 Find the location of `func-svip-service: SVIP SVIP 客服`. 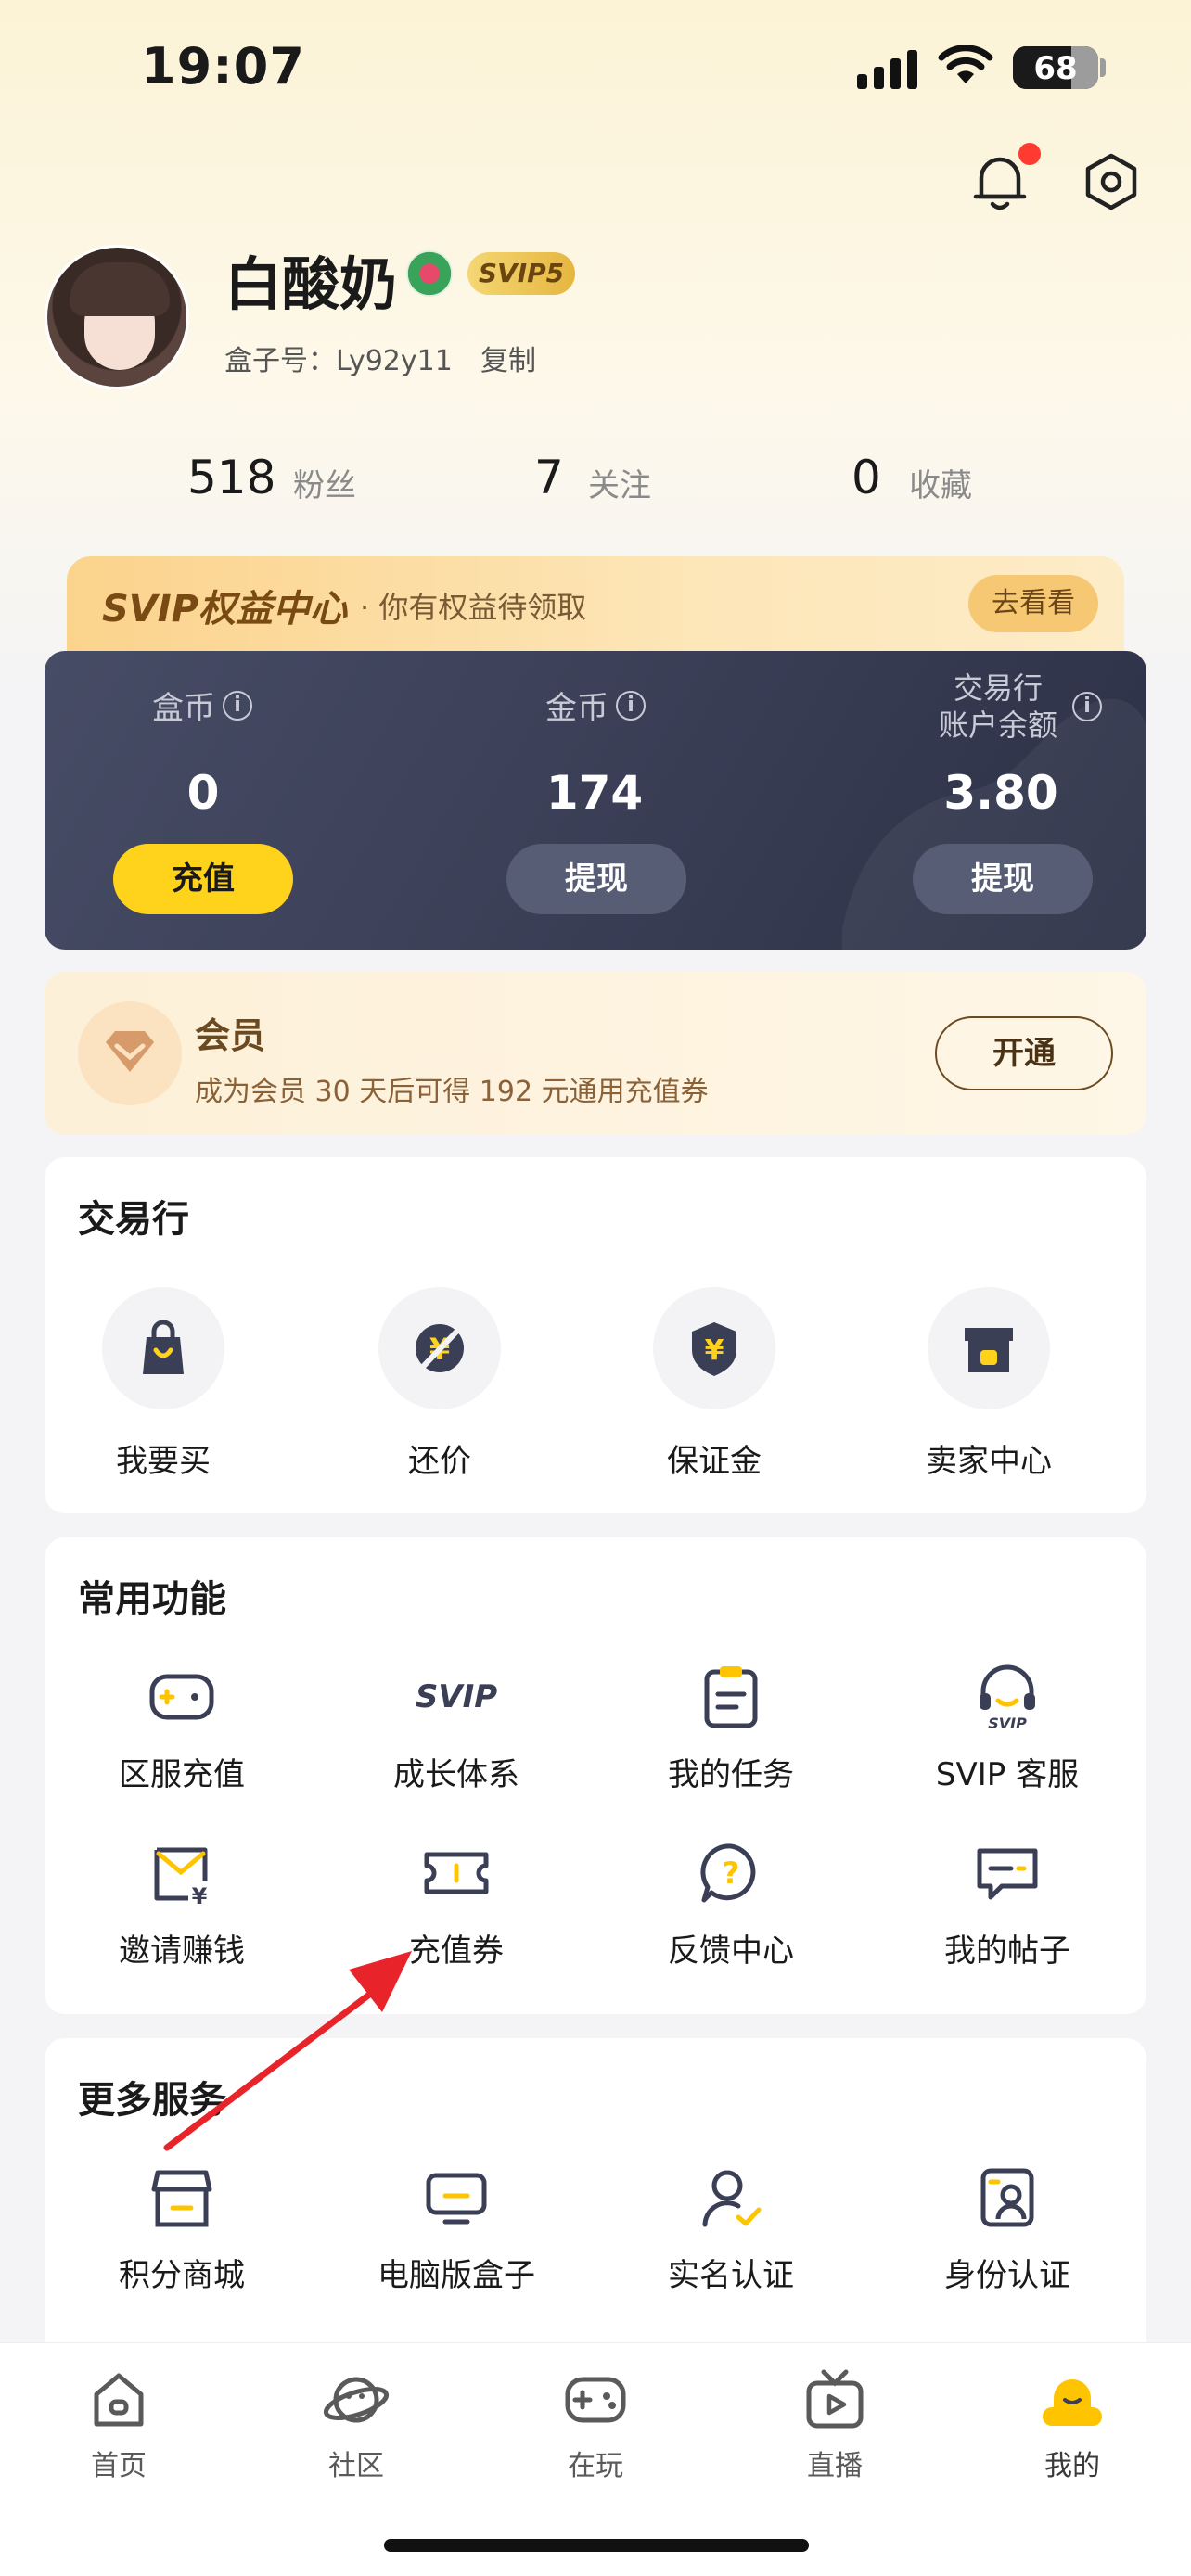

func-svip-service: SVIP SVIP 客服 is located at coordinates (1007, 1727).